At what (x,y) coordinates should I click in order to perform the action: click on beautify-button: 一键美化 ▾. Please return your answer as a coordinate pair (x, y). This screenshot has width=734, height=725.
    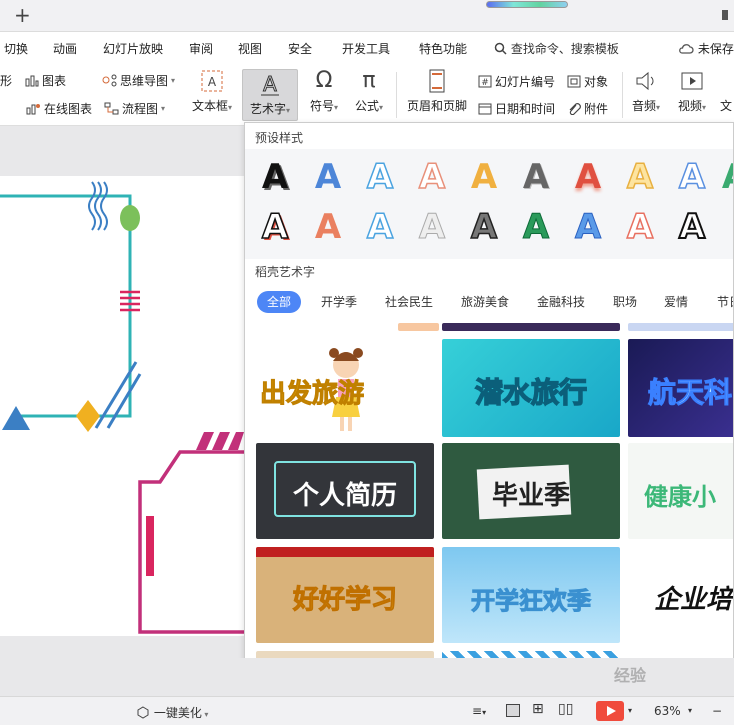
    Looking at the image, I should click on (172, 712).